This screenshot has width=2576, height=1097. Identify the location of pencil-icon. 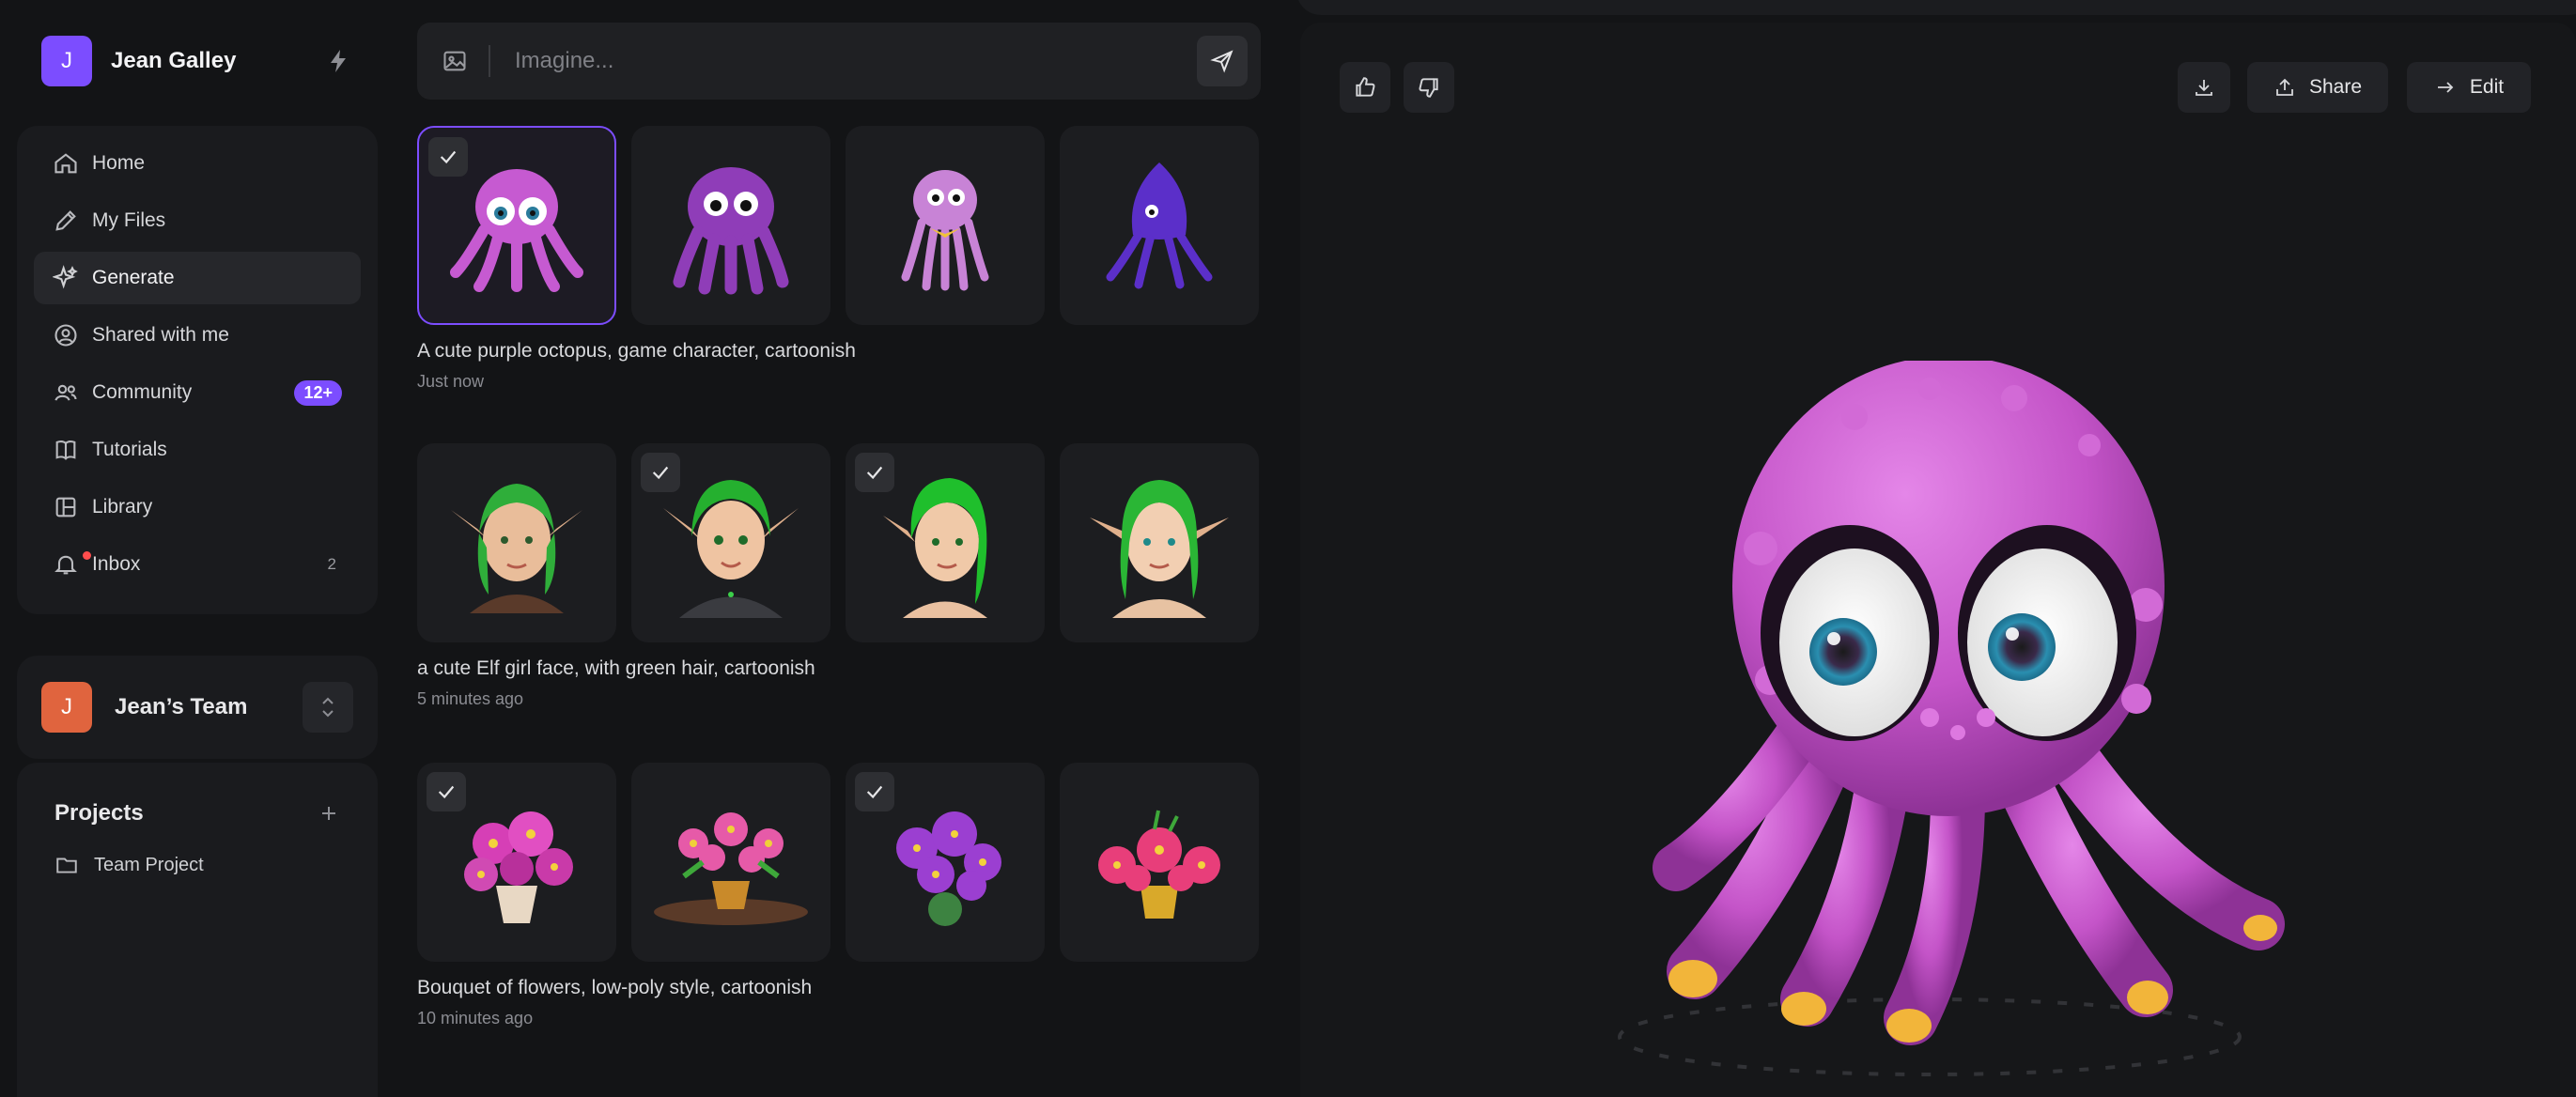
(65, 220).